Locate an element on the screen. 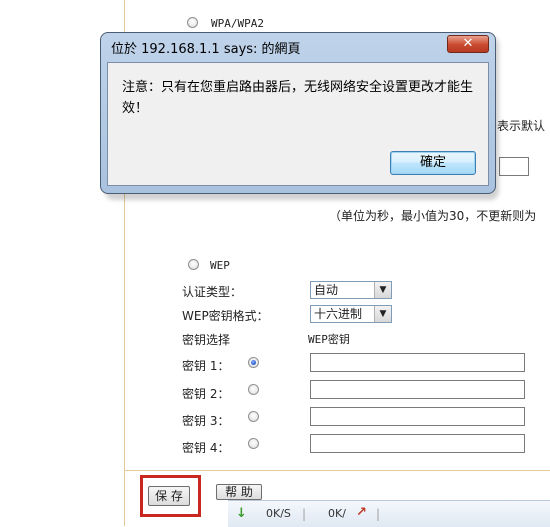  key-1-radio is located at coordinates (253, 362).